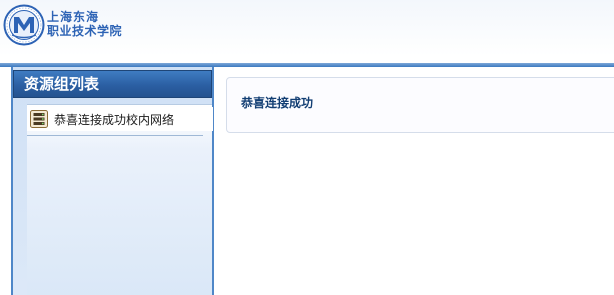 The width and height of the screenshot is (614, 295). Describe the element at coordinates (277, 103) in the screenshot. I see `connection-success-message: 恭喜连接成功` at that location.